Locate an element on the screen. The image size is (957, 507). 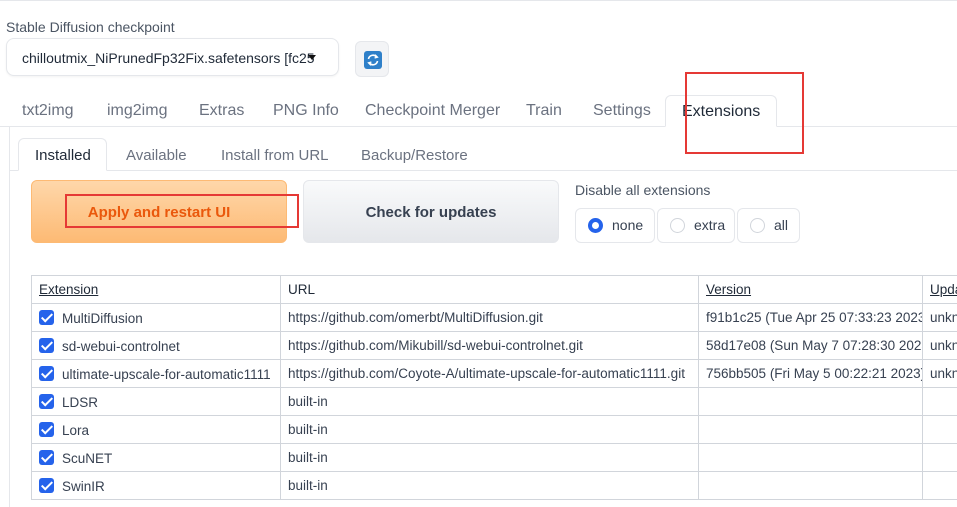
table-row: ScuNET built-in is located at coordinates (494, 458).